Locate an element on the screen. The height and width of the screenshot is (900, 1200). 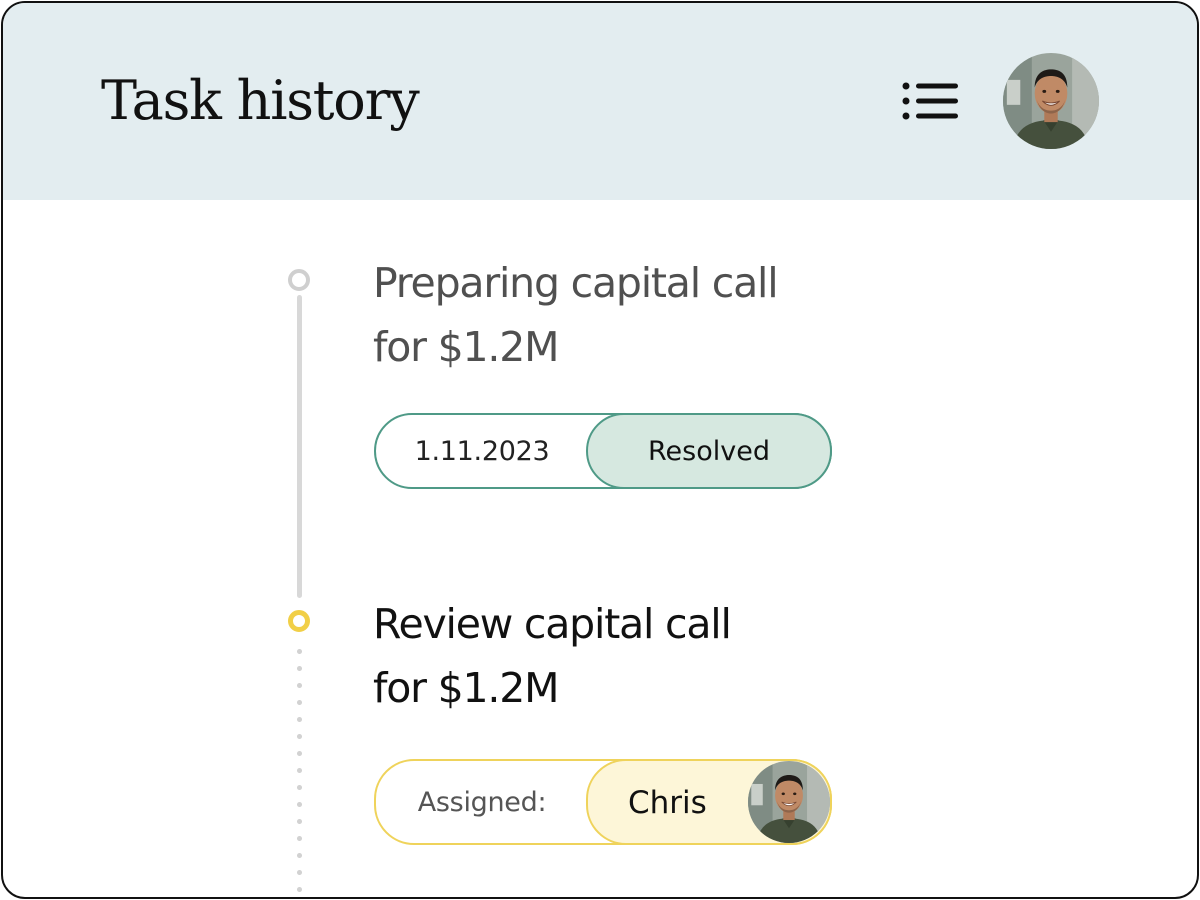
task-title: Preparing capital call for $1.2M is located at coordinates (576, 315).